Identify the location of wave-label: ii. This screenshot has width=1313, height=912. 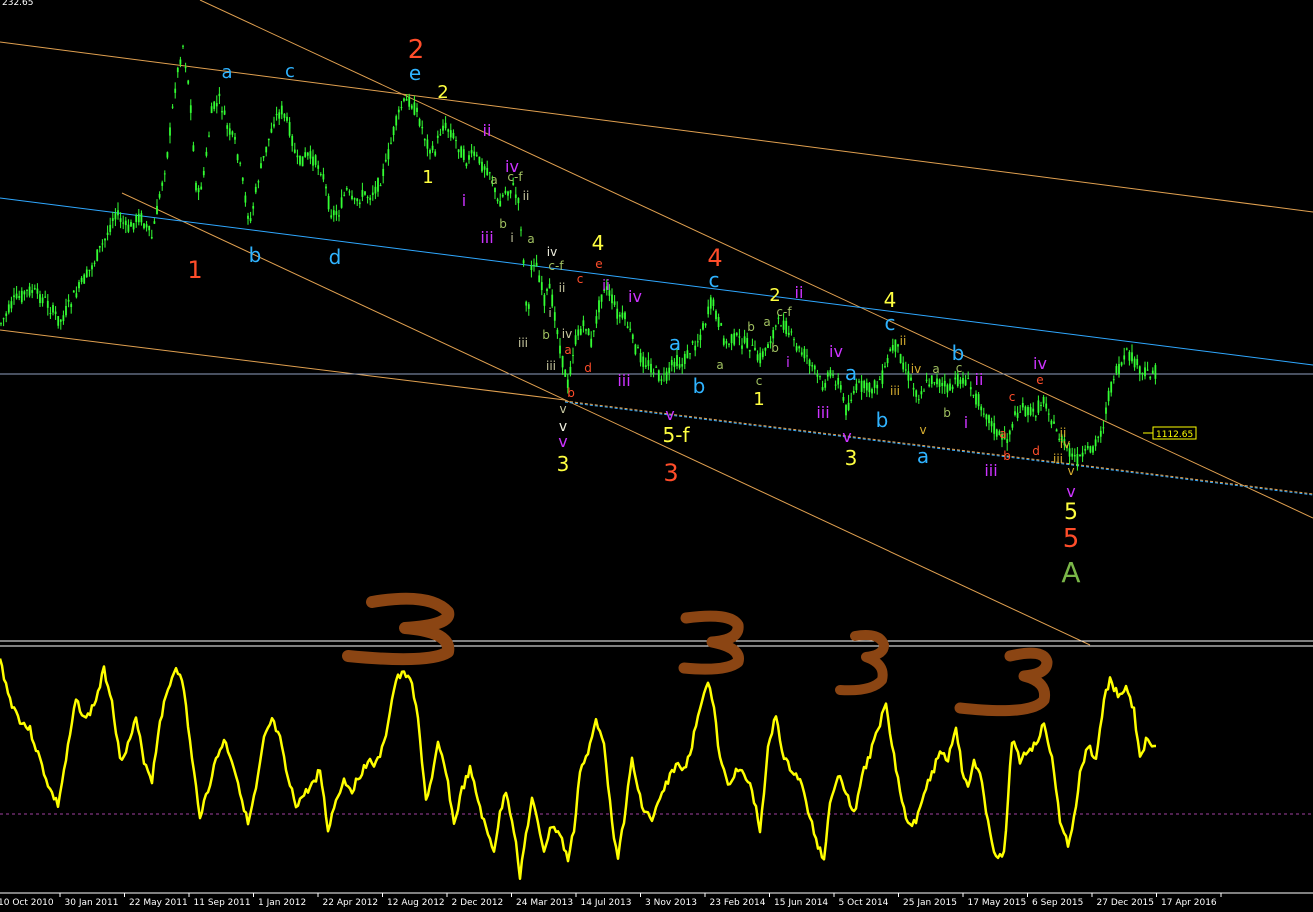
(903, 341).